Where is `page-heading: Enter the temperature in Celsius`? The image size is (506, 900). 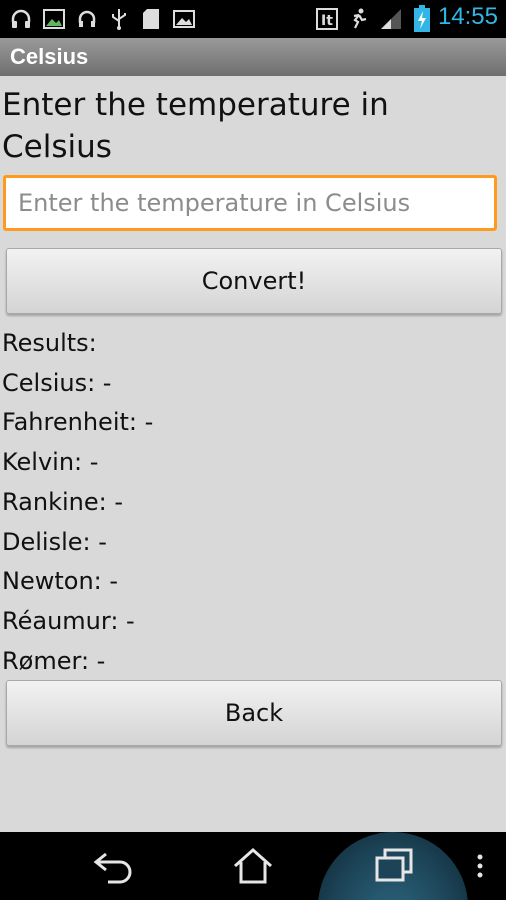
page-heading: Enter the temperature in Celsius is located at coordinates (195, 126).